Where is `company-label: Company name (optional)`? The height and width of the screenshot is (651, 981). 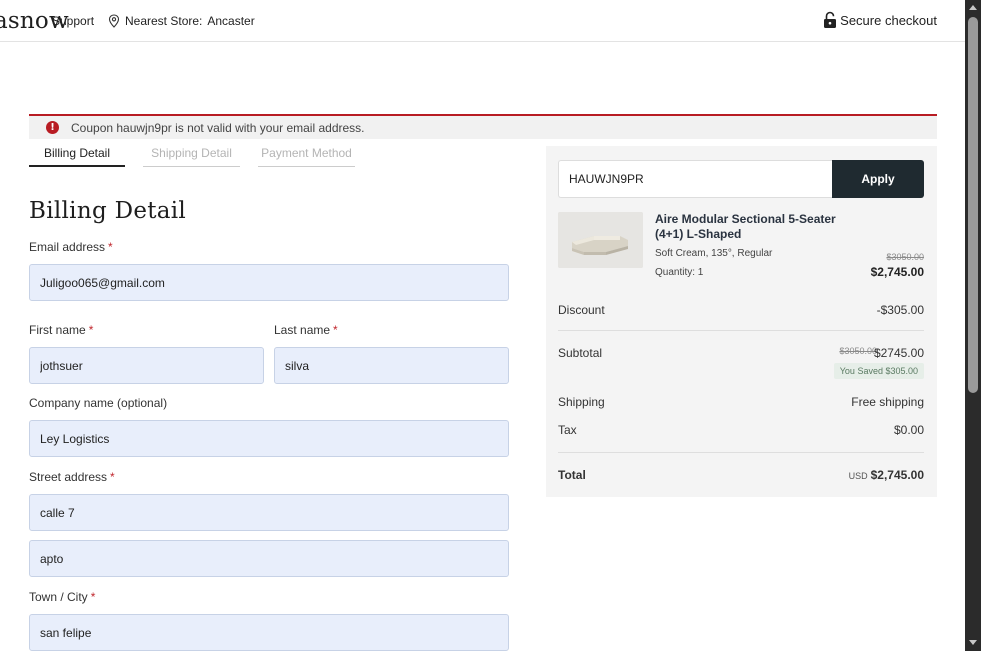 company-label: Company name (optional) is located at coordinates (98, 403).